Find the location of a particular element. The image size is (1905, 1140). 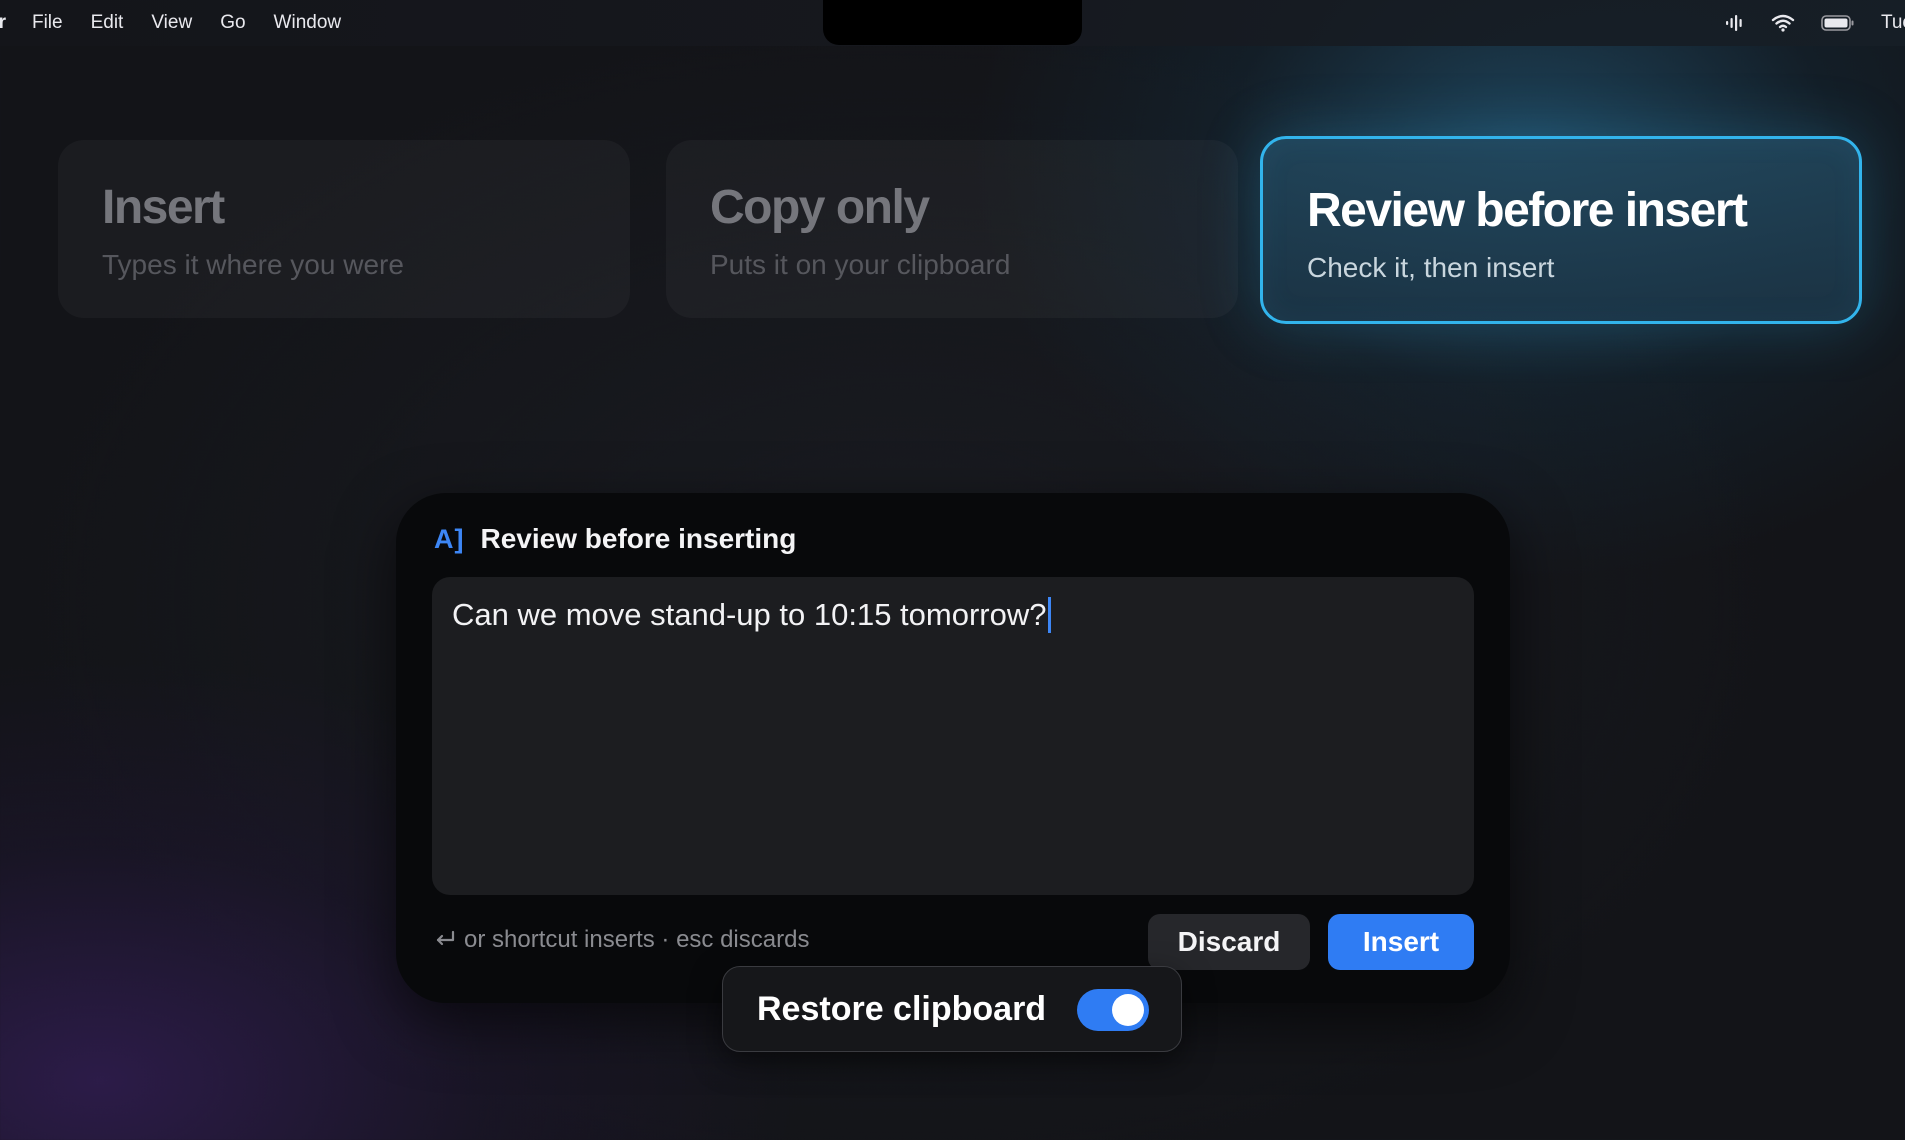

mode-card-title: Insert is located at coordinates (163, 207).